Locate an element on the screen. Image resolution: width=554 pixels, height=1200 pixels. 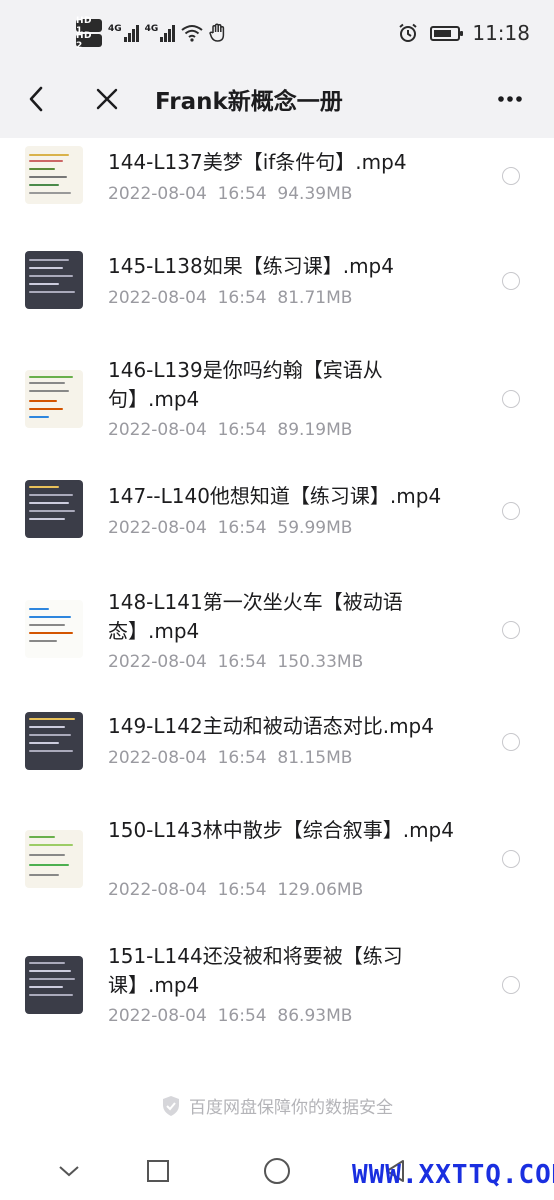
hd-indicators: HD 1 HD 2 is located at coordinates (89, 33).